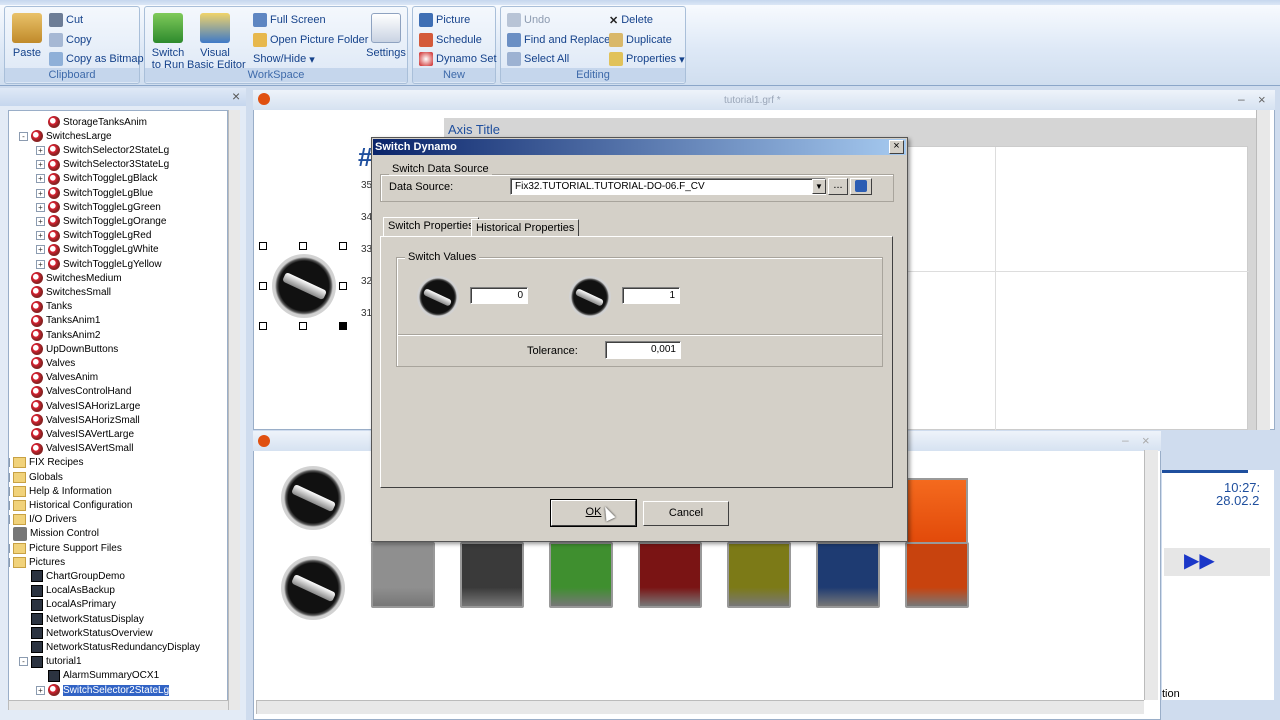  Describe the element at coordinates (75, 392) in the screenshot. I see `tree-item: ValvesControlHand` at that location.